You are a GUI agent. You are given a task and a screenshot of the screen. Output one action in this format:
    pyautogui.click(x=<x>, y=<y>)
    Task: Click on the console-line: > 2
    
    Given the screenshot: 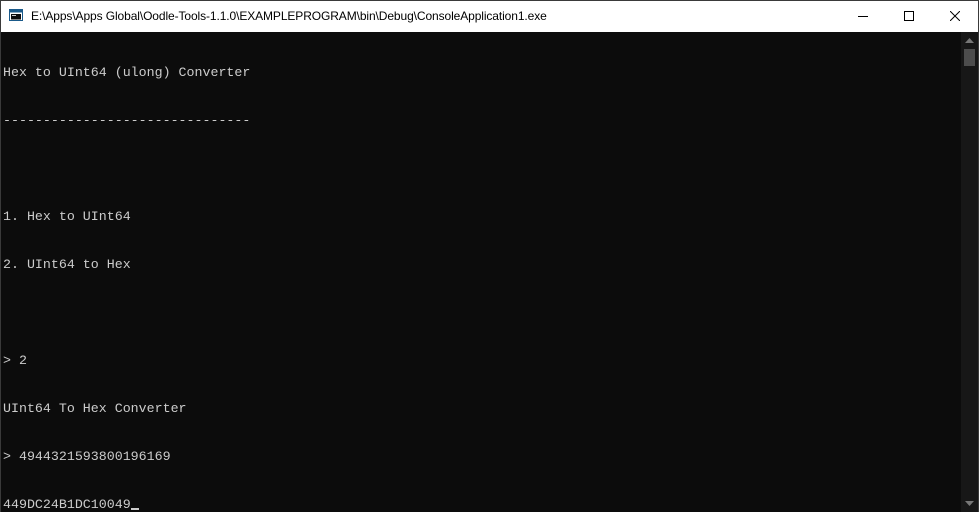 What is the action you would take?
    pyautogui.click(x=15, y=360)
    